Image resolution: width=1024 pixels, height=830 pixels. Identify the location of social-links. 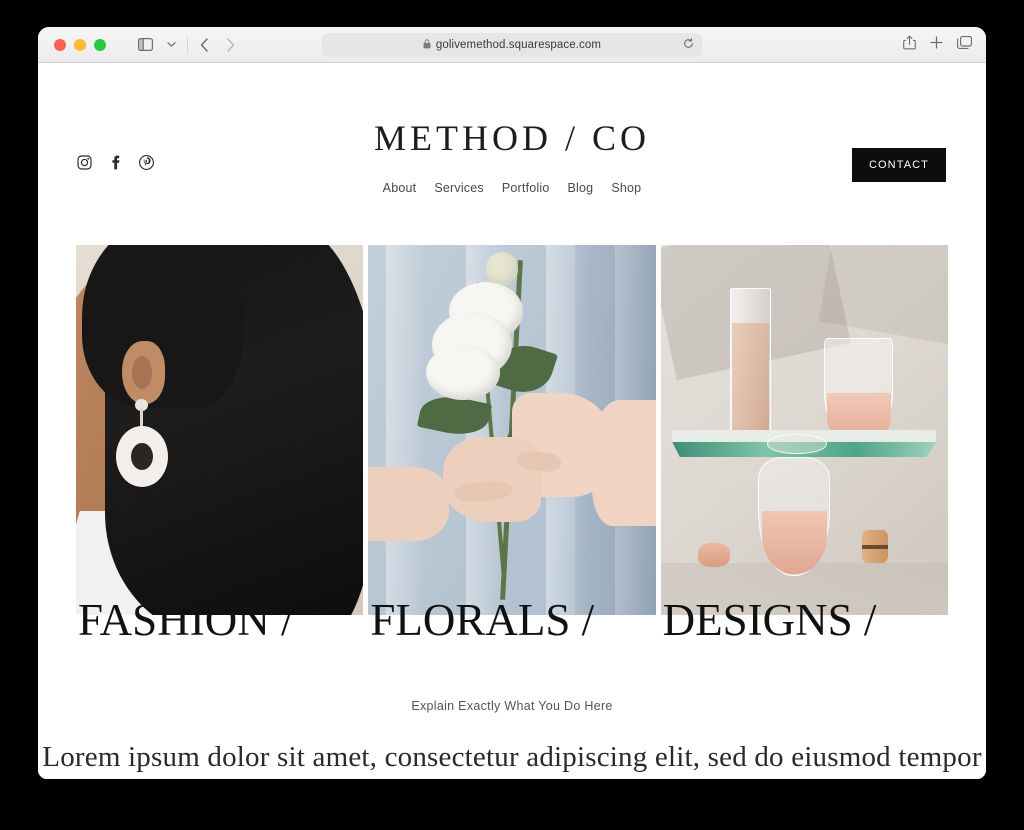
(115, 162).